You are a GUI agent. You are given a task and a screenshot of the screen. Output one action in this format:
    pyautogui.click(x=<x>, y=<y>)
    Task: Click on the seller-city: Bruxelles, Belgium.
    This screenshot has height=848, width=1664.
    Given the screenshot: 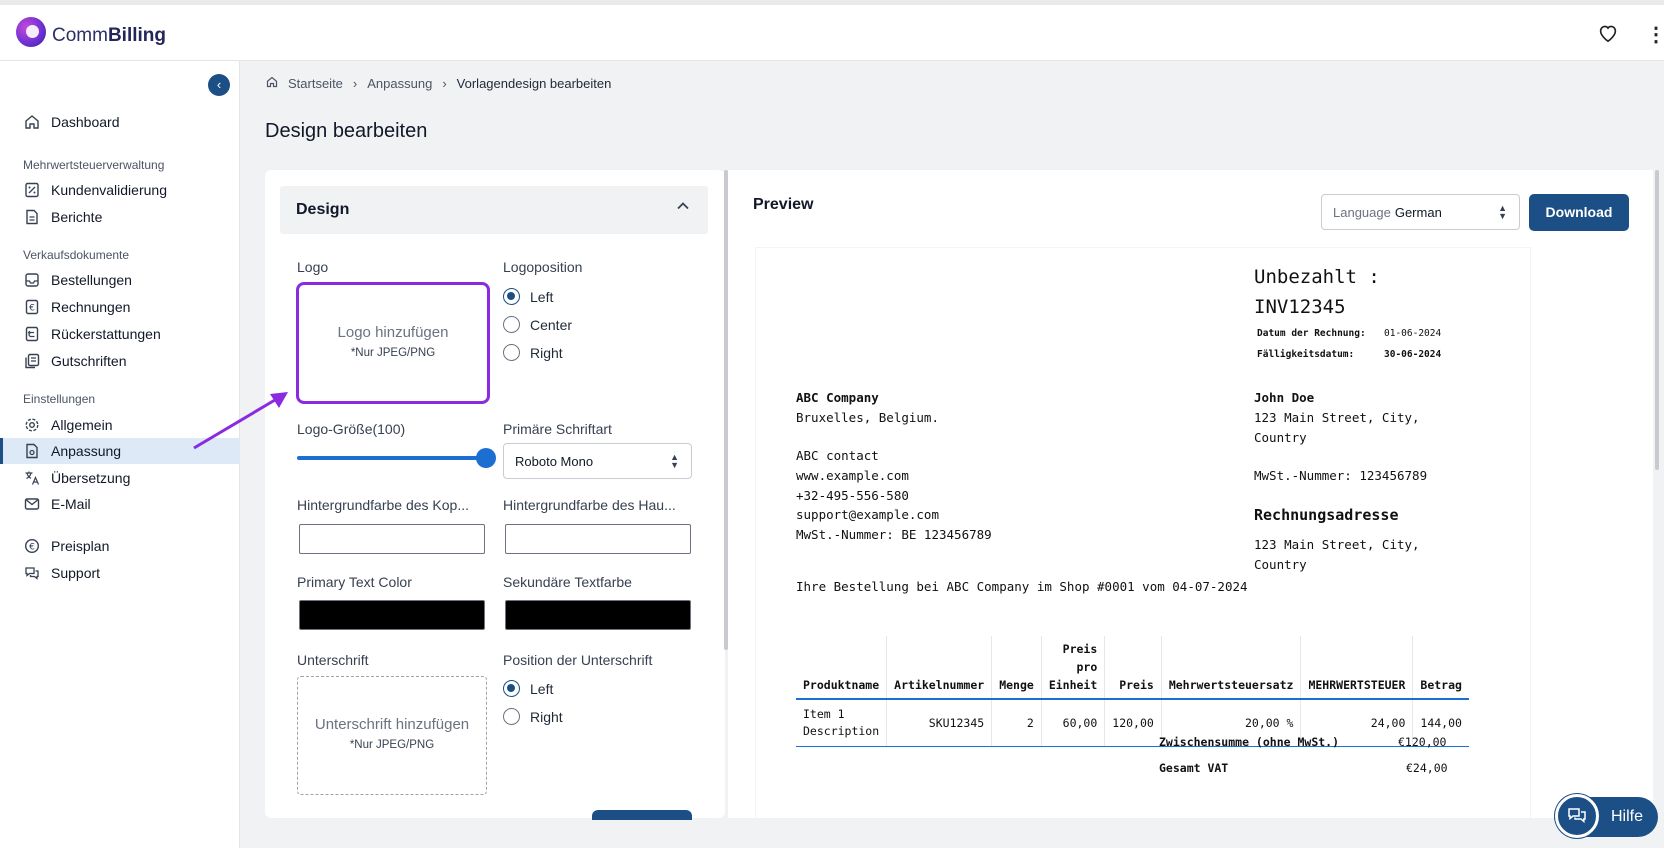 What is the action you would take?
    pyautogui.click(x=867, y=417)
    